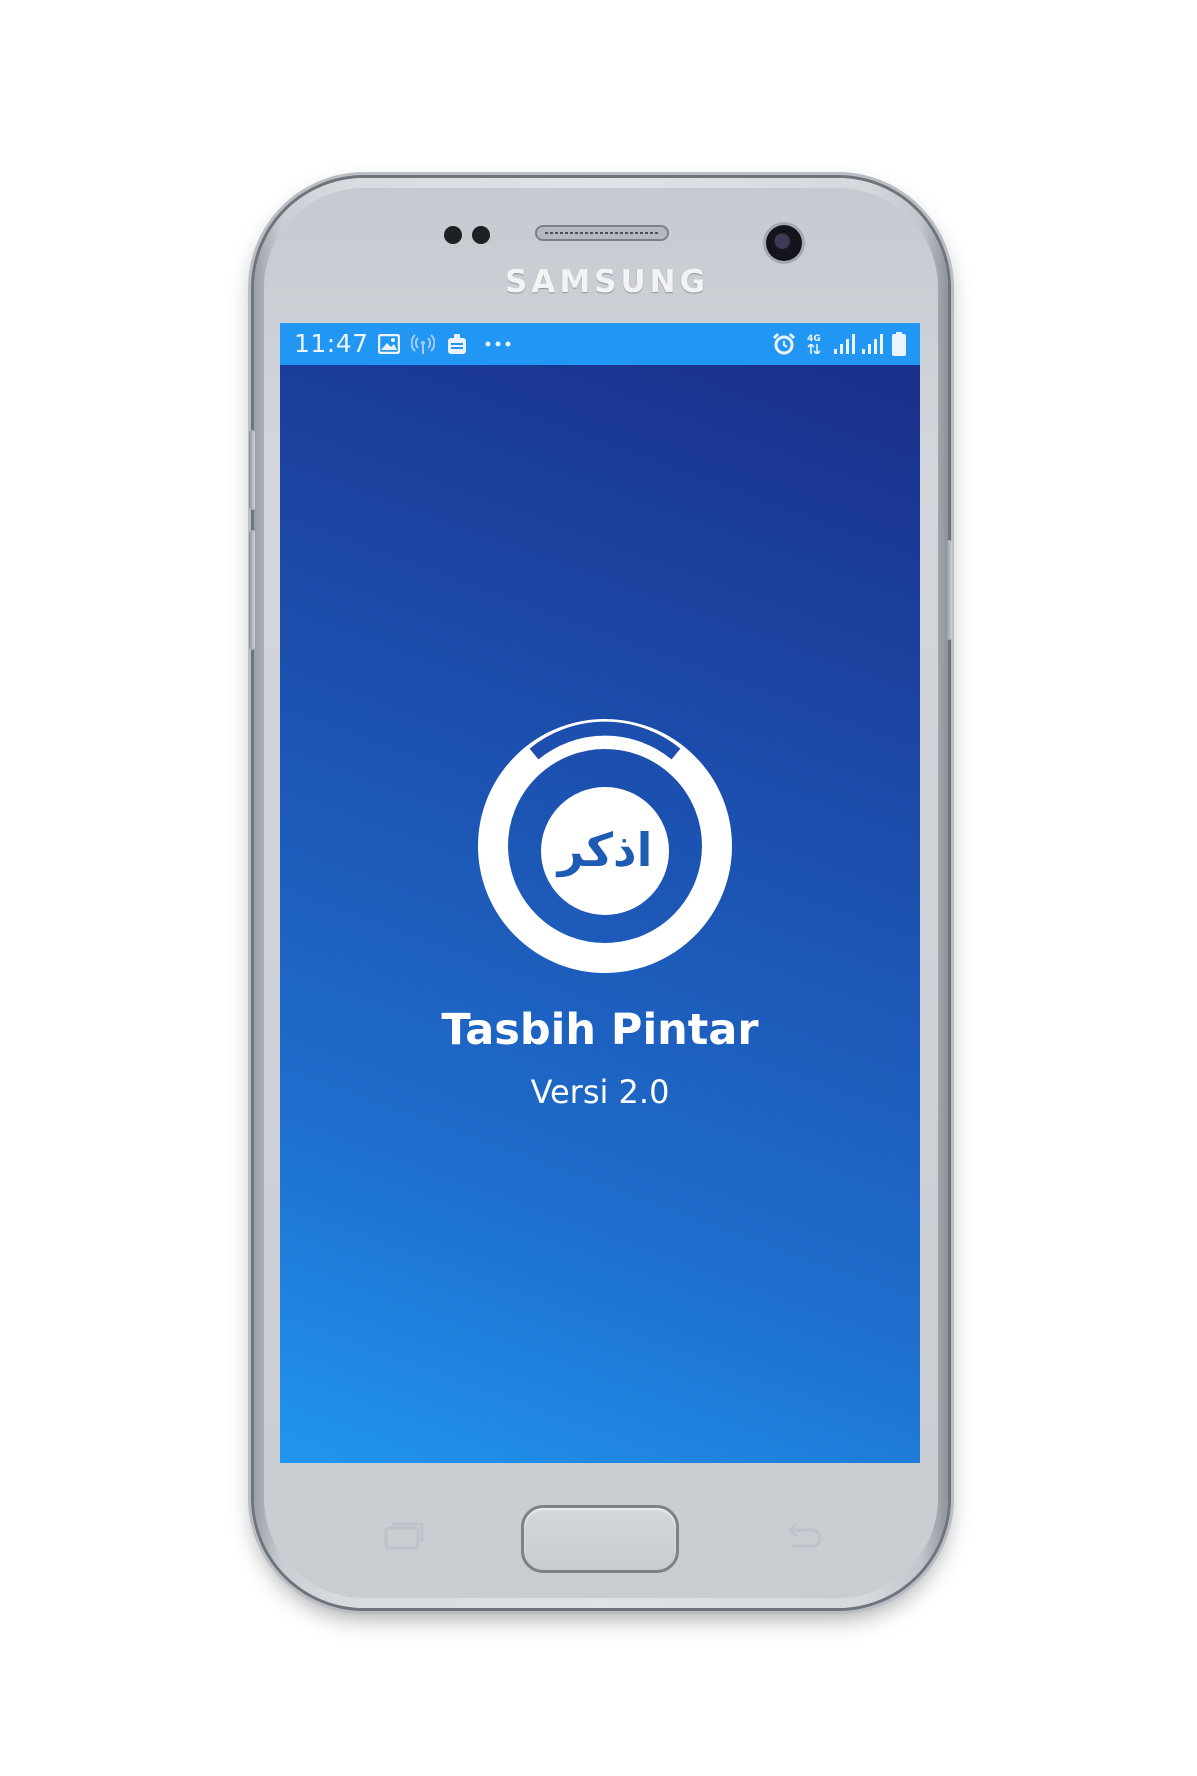 The height and width of the screenshot is (1776, 1197). Describe the element at coordinates (600, 1030) in the screenshot. I see `app-name: Tasbih Pintar` at that location.